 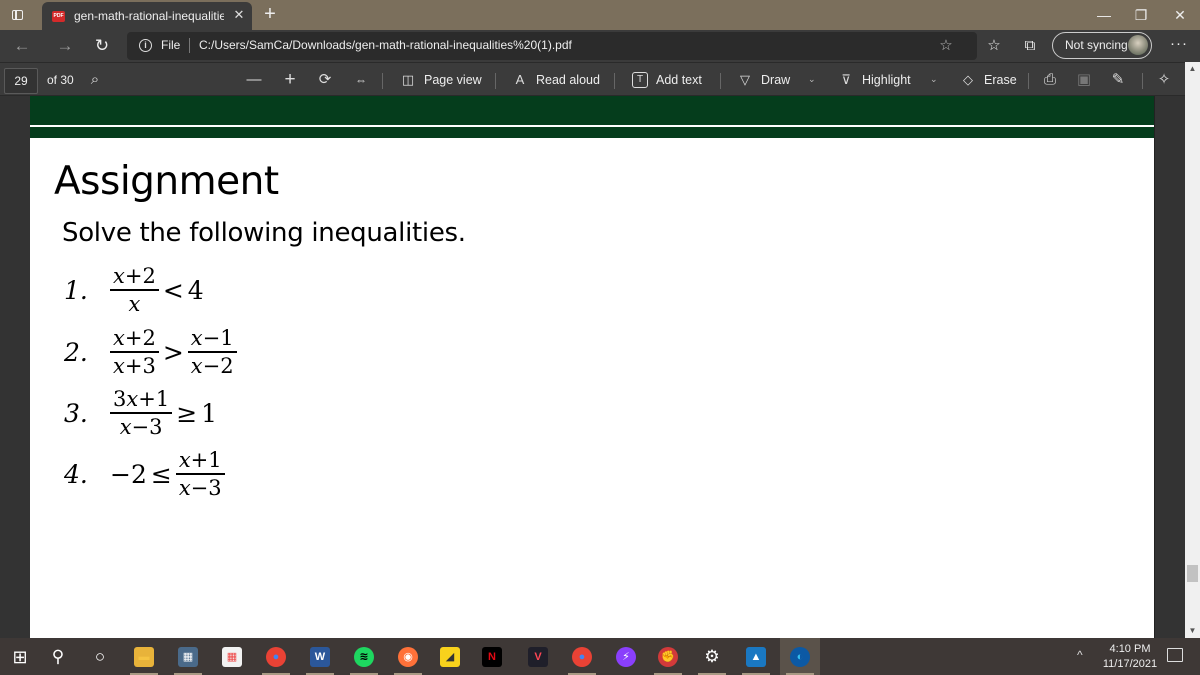 I want to click on action-center-icon, so click(x=1175, y=655).